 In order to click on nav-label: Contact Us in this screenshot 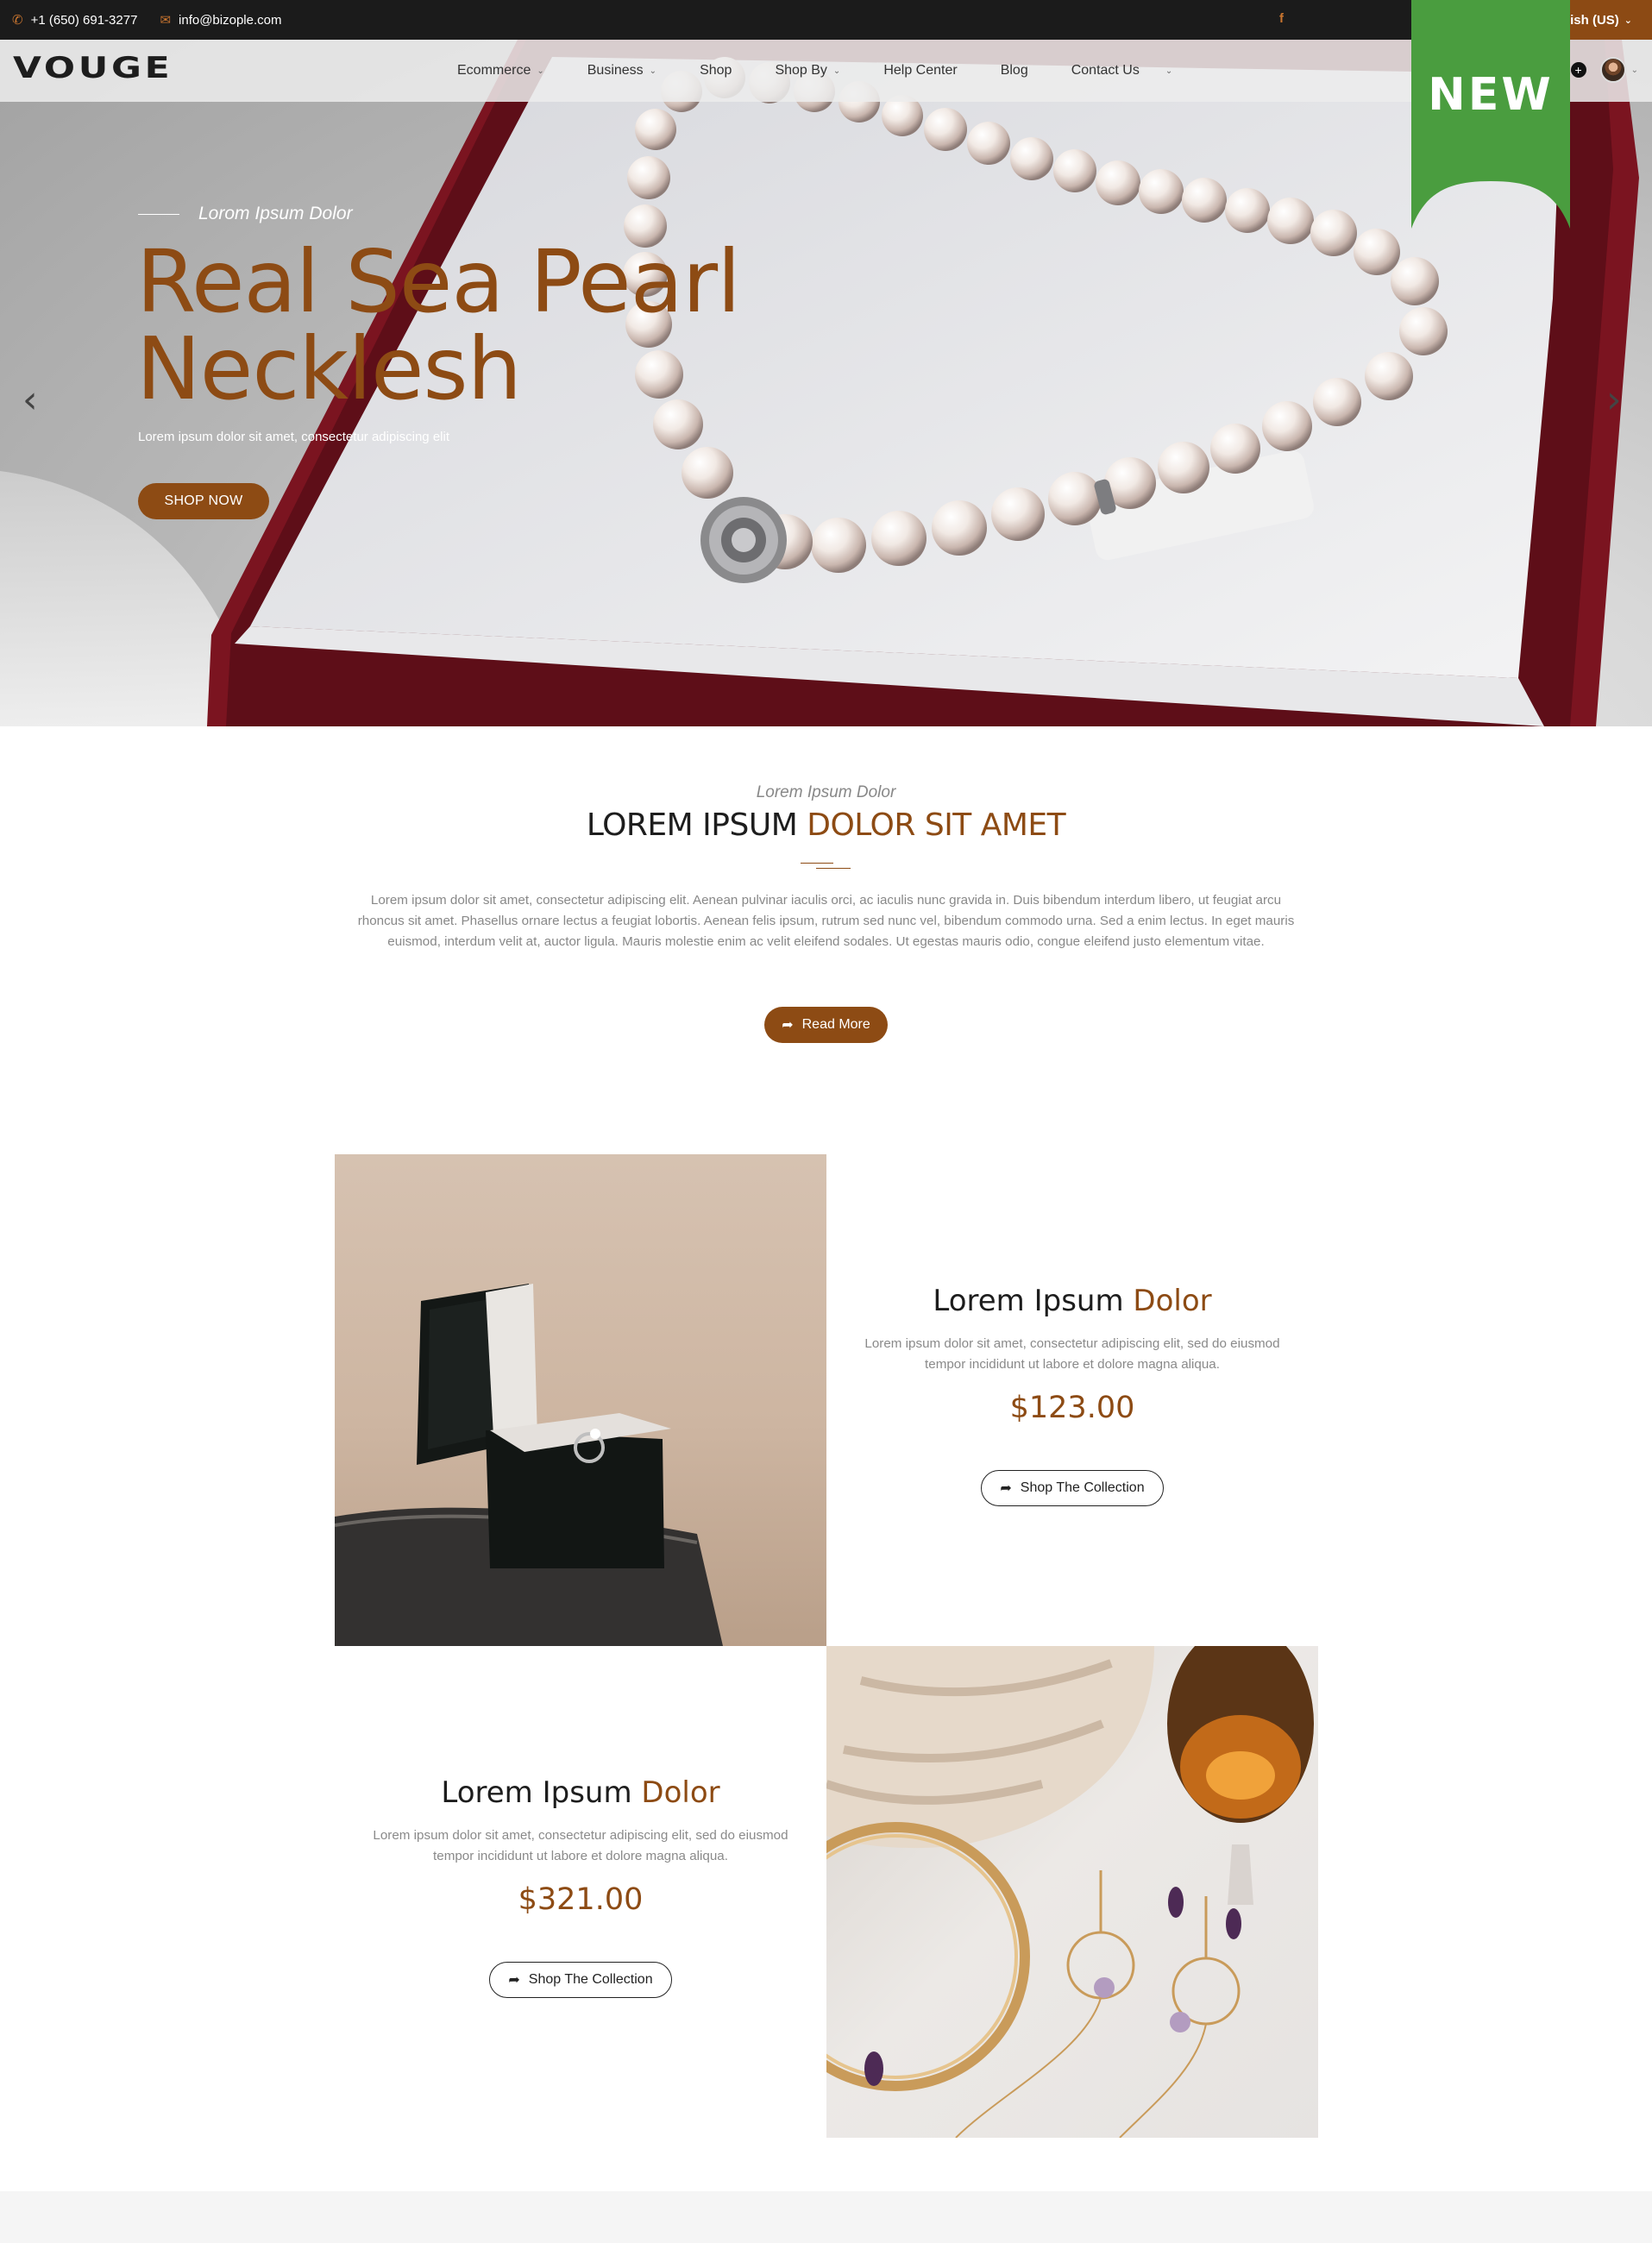, I will do `click(1105, 70)`.